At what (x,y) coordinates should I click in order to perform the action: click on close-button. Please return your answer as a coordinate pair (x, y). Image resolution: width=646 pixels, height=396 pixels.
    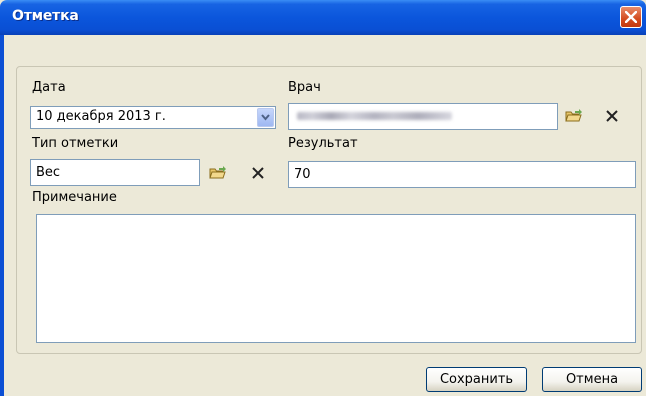
    Looking at the image, I should click on (631, 17).